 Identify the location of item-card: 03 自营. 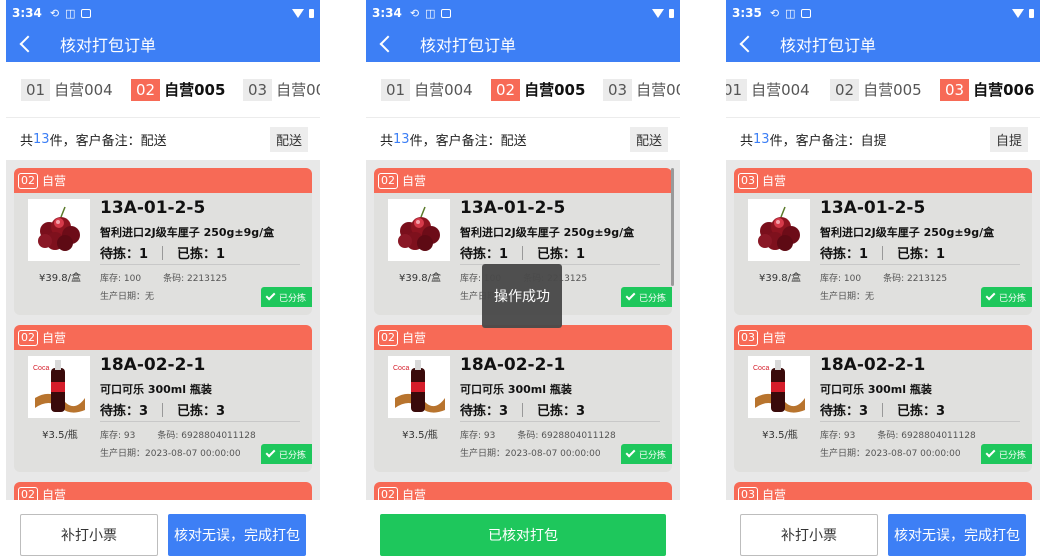
(883, 491).